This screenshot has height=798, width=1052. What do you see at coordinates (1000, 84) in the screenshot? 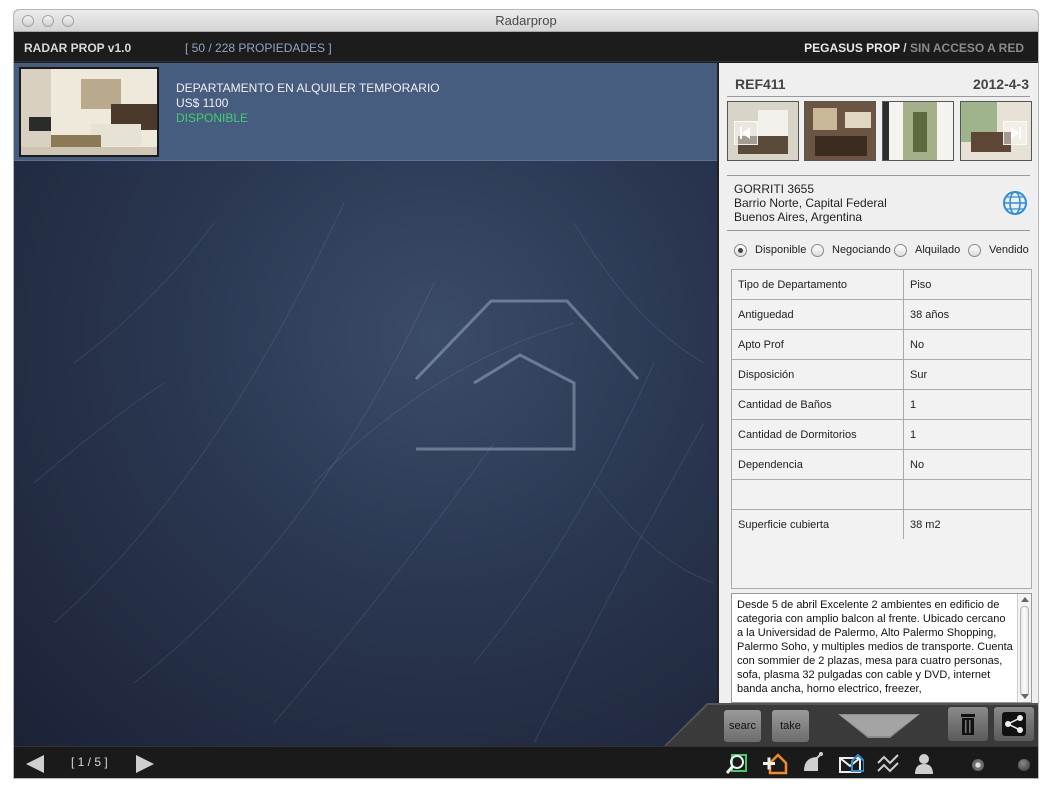
I see `property-date: 2012-4-3` at bounding box center [1000, 84].